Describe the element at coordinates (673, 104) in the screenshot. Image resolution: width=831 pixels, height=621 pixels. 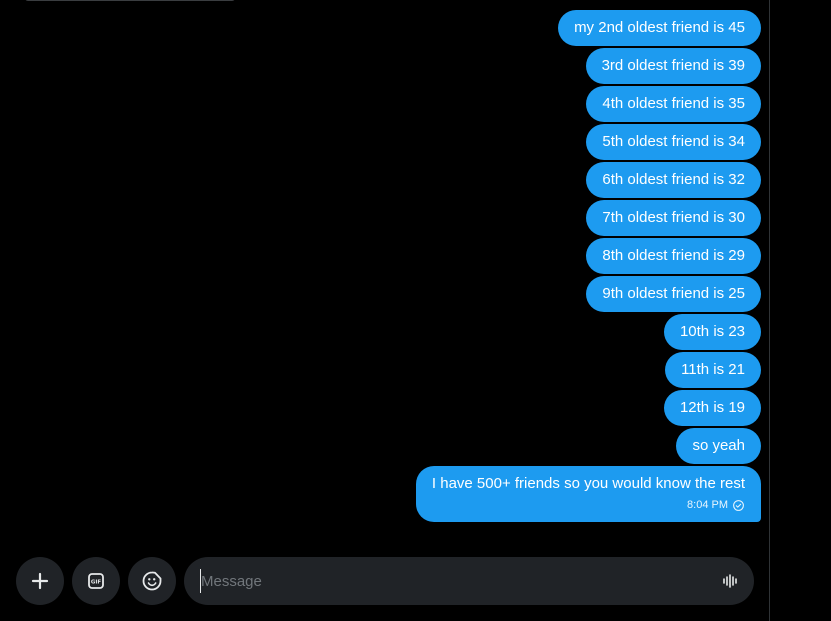
I see `message-bubble: 4th oldest friend is 35` at that location.